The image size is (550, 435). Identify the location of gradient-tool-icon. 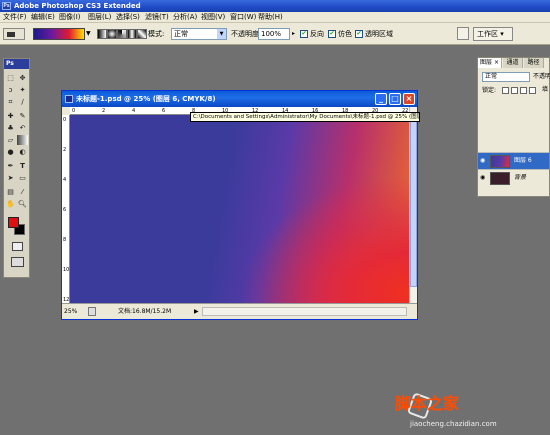
(22, 140).